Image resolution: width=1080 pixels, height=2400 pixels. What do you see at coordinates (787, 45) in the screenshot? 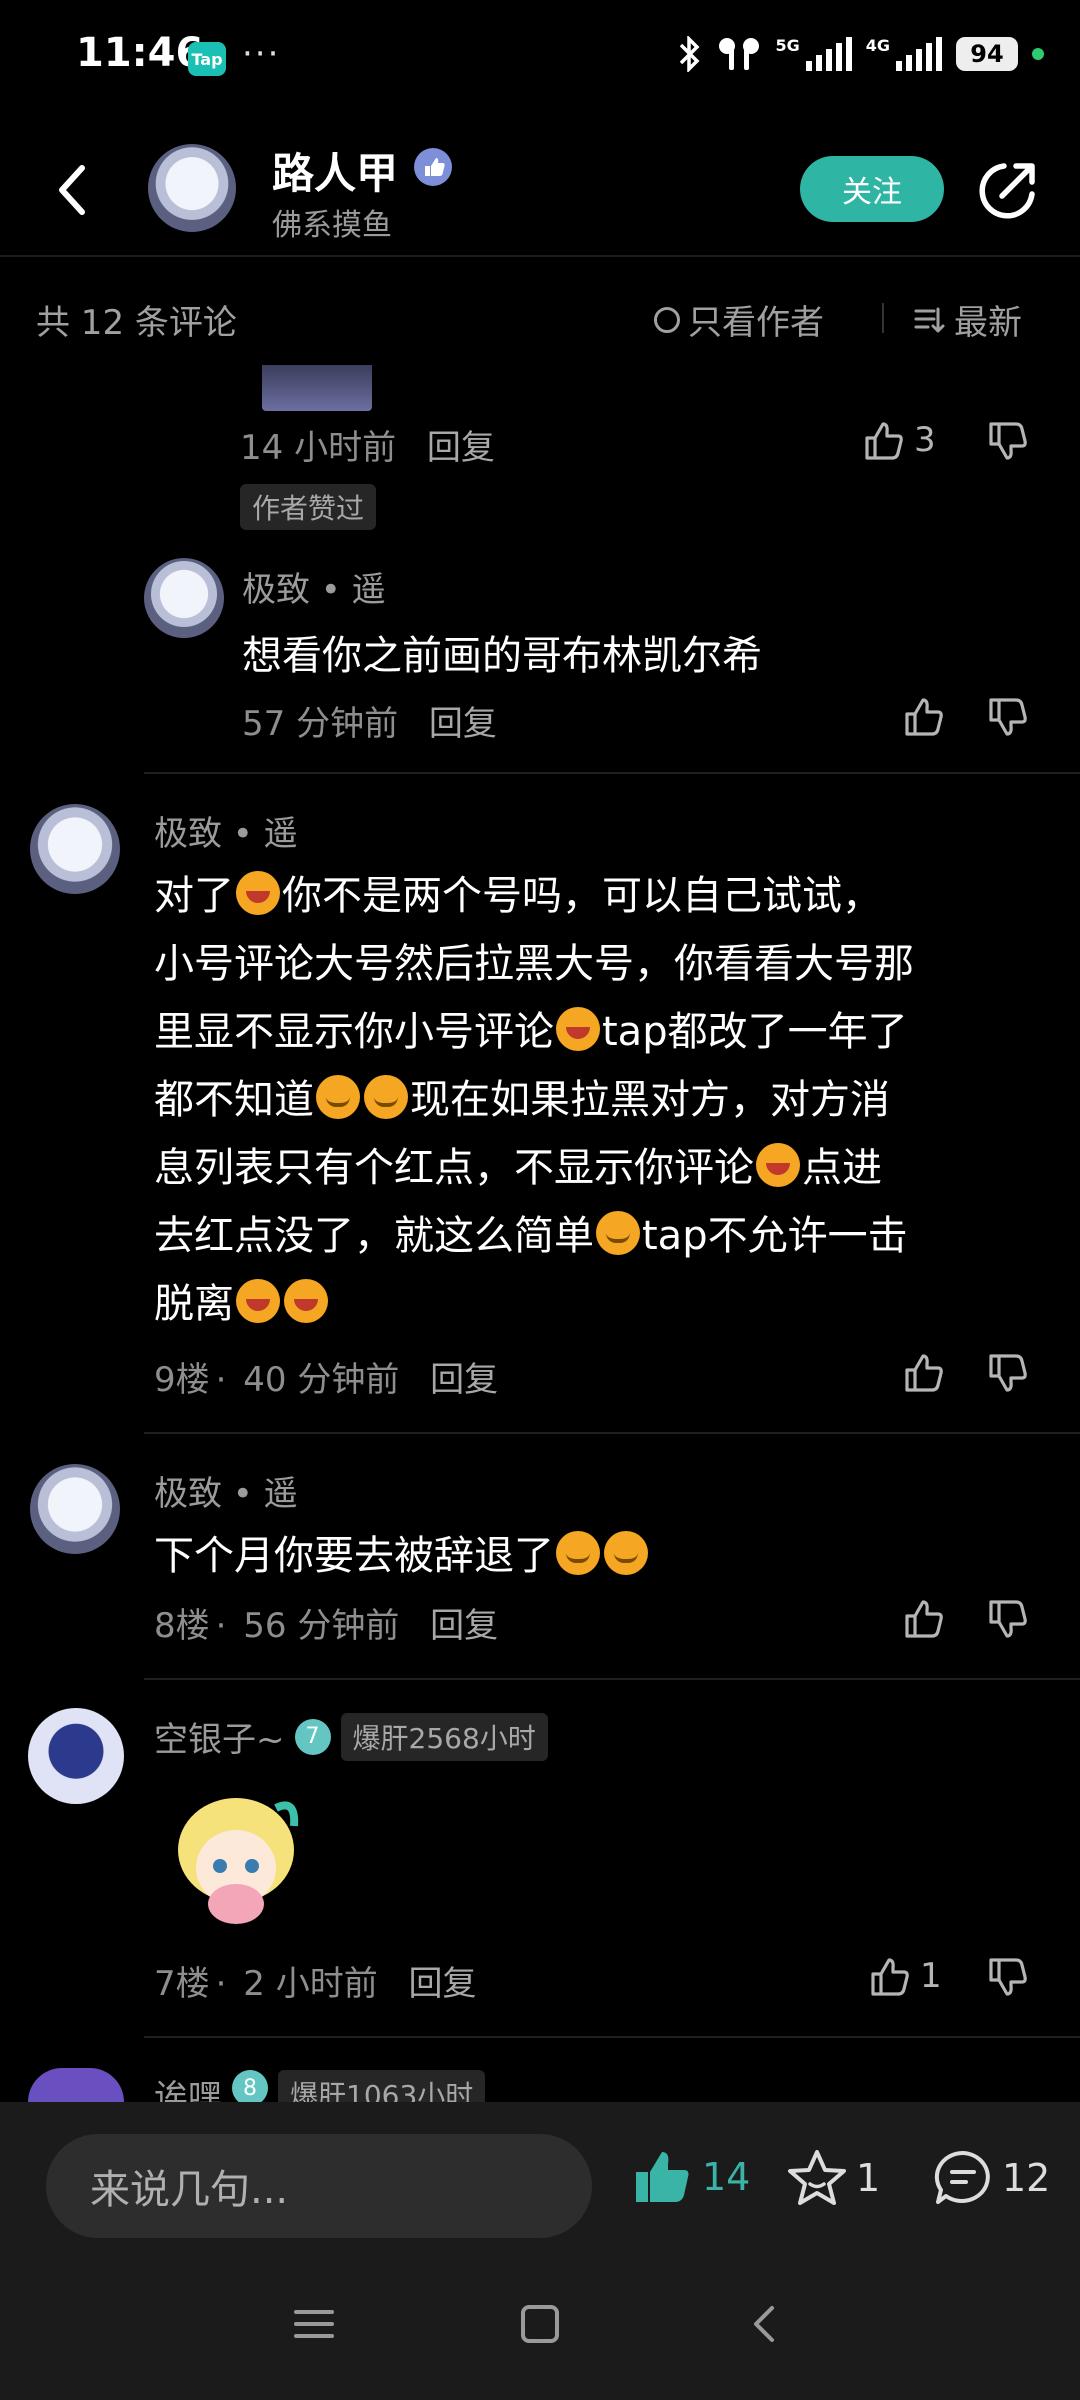
I see `network-5g-label: 5G` at bounding box center [787, 45].